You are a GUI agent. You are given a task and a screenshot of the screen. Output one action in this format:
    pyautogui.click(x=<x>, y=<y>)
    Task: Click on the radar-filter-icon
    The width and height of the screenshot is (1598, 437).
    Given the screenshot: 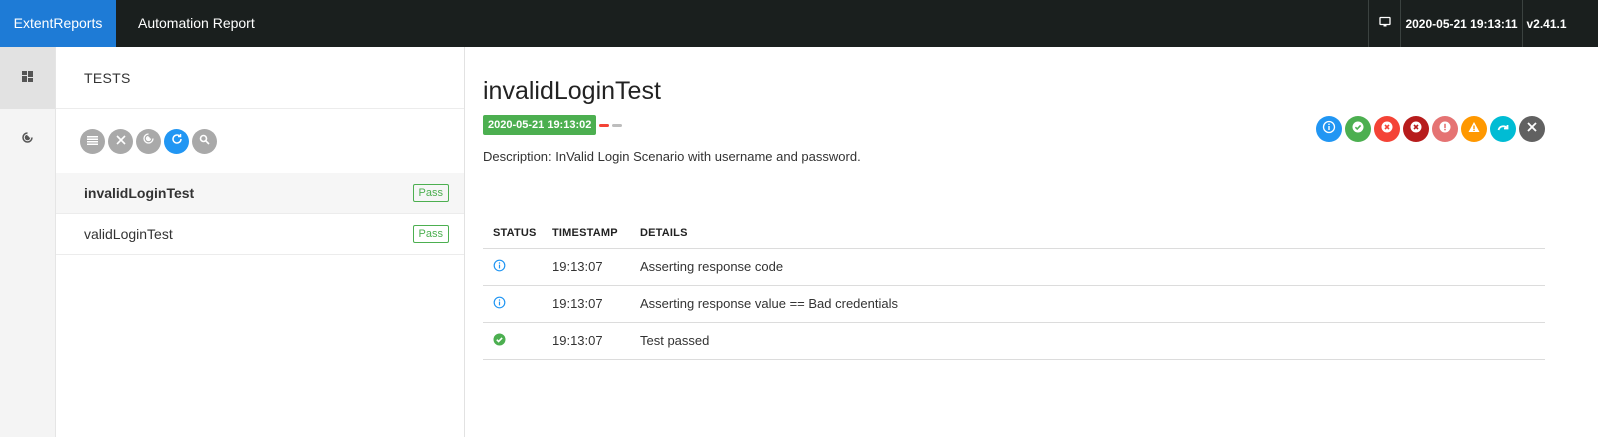 What is the action you would take?
    pyautogui.click(x=148, y=141)
    